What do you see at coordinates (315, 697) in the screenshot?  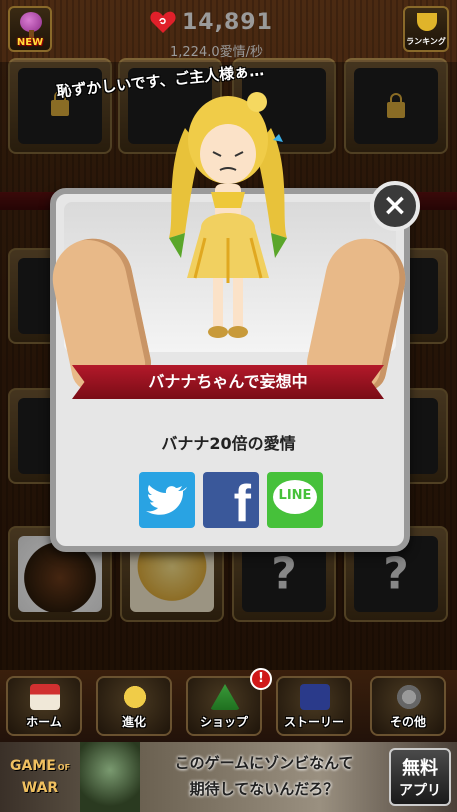 I see `book-icon` at bounding box center [315, 697].